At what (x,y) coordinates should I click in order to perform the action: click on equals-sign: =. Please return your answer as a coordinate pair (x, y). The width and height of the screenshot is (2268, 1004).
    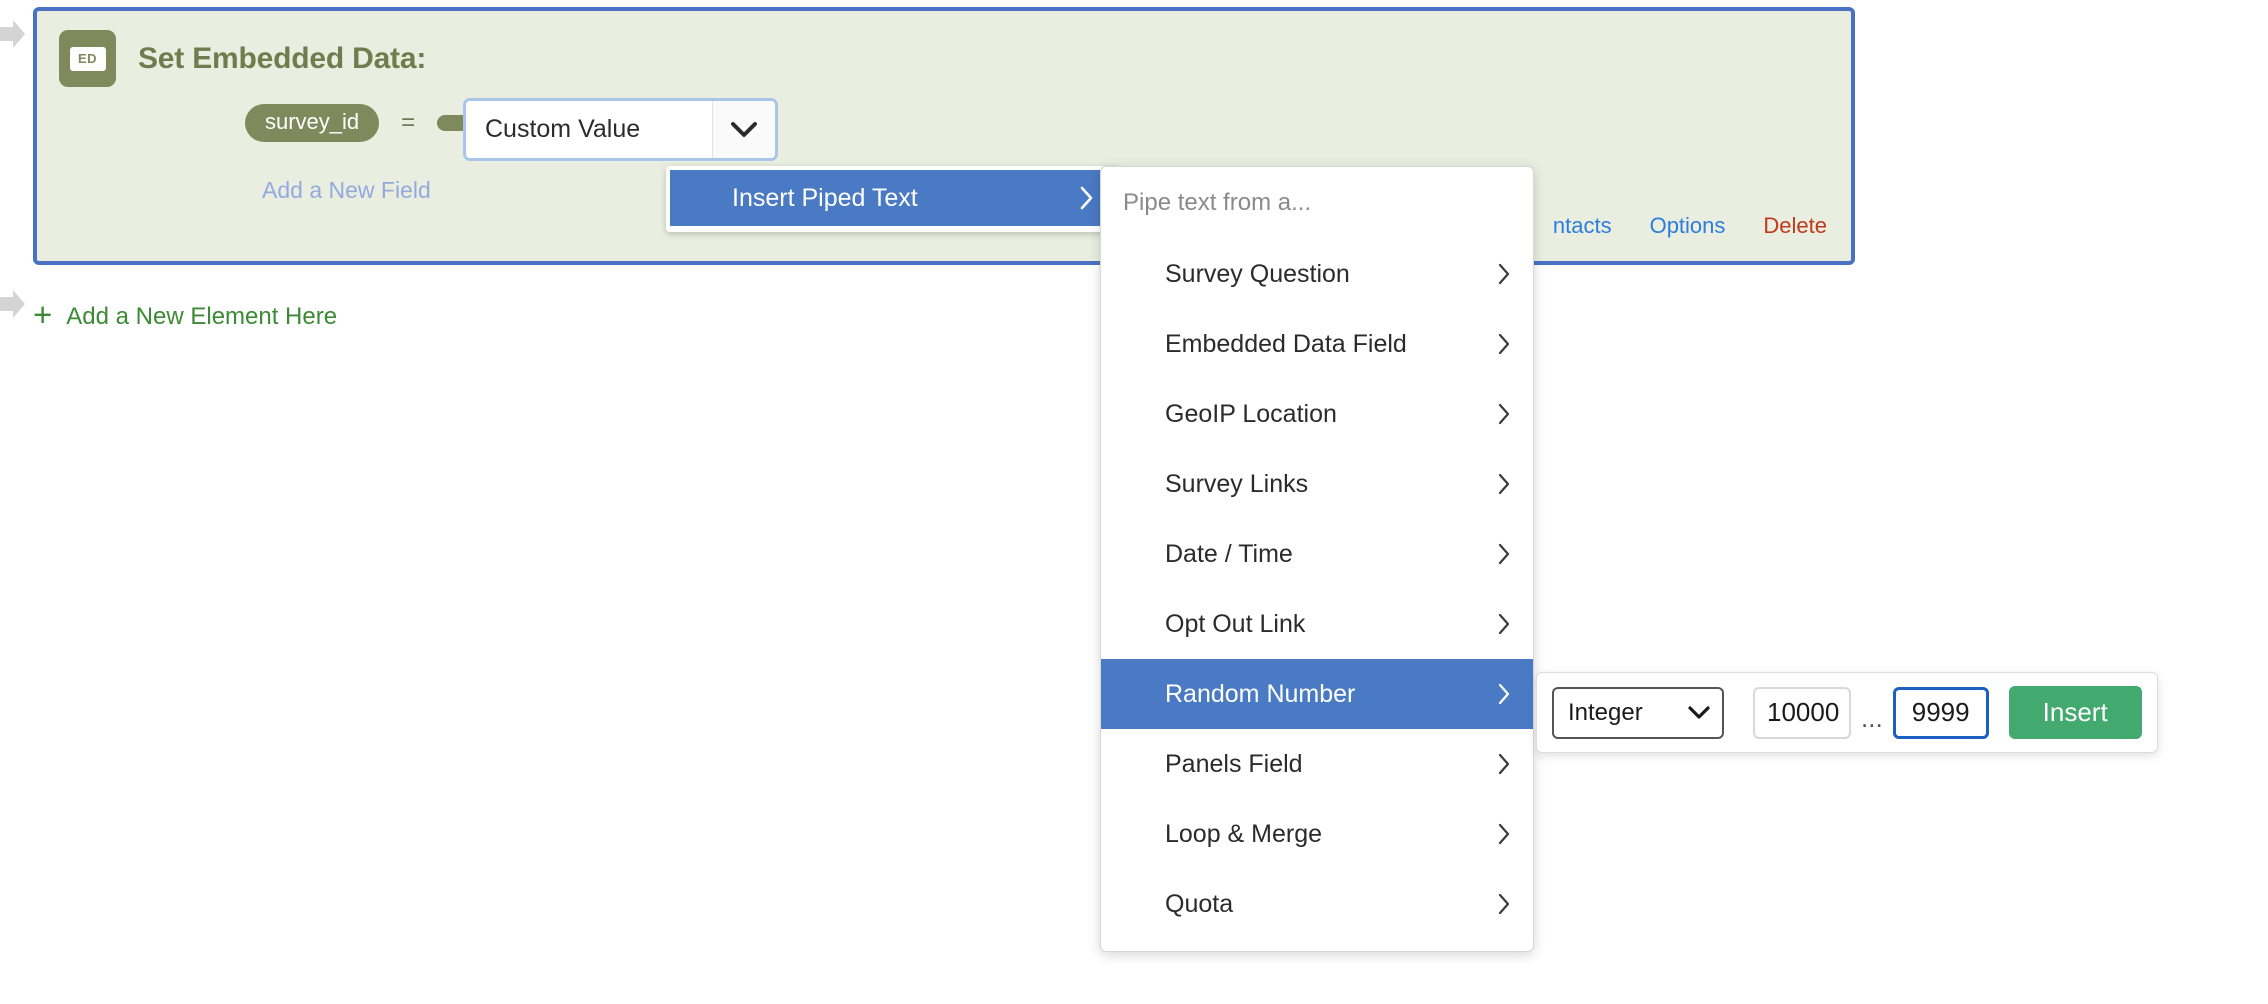
    Looking at the image, I should click on (408, 122).